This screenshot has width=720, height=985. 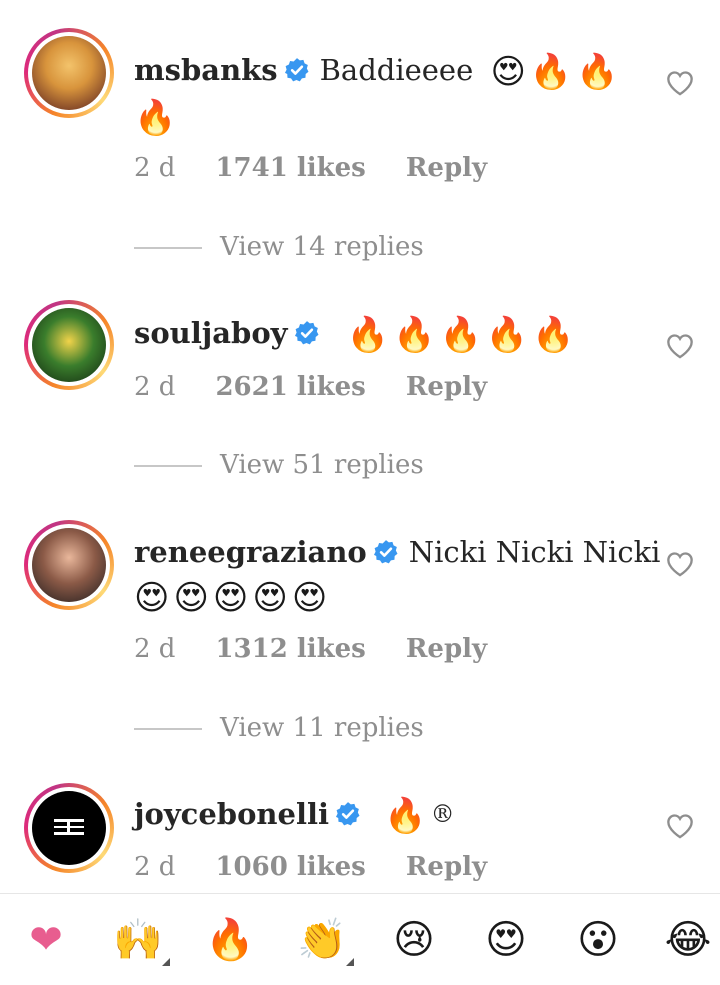 I want to click on comment-meta: 2 d 1060 likes Reply, so click(x=330, y=867).